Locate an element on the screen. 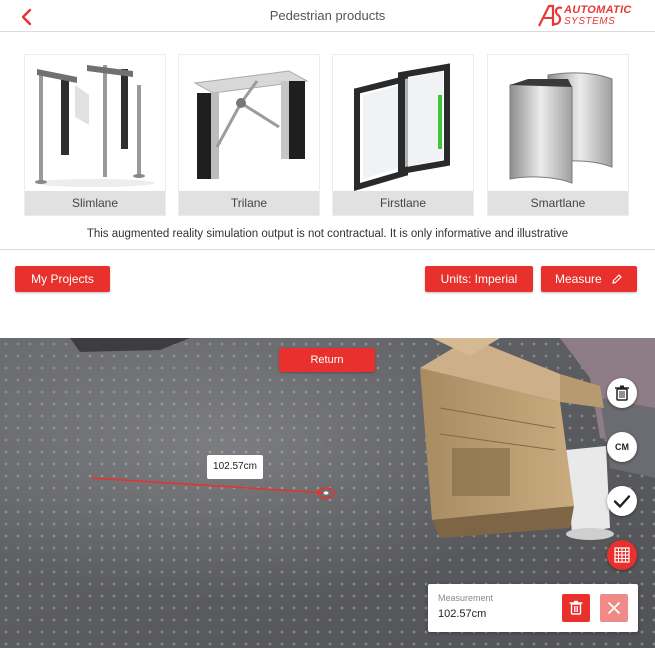 The image size is (655, 648). my-projects-label: My Projects is located at coordinates (62, 279).